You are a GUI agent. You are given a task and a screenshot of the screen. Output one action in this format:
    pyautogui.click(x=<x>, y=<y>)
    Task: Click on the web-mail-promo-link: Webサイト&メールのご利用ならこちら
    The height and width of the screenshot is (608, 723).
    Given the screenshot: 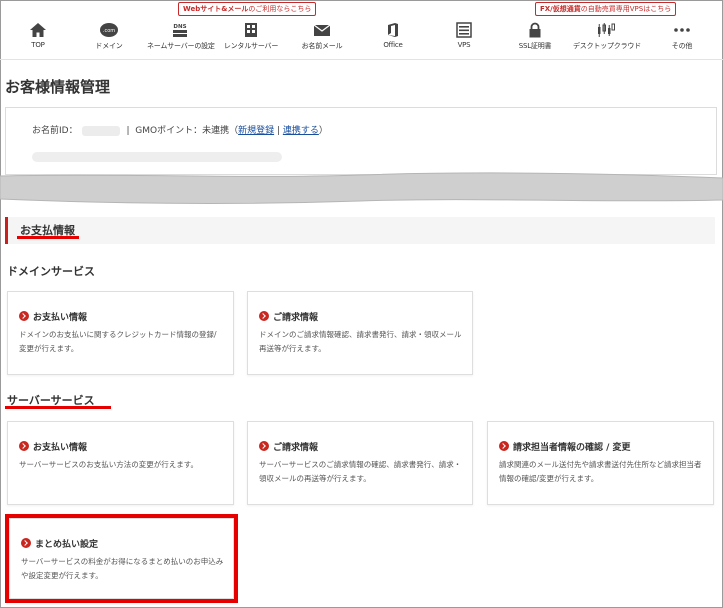 What is the action you would take?
    pyautogui.click(x=247, y=9)
    